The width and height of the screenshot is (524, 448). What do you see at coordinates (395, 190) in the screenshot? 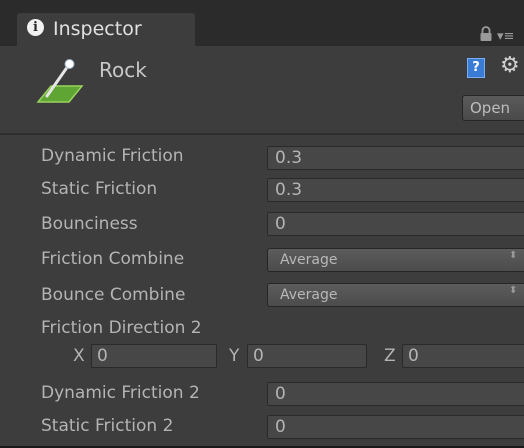
I see `static-friction-field: 0.3` at bounding box center [395, 190].